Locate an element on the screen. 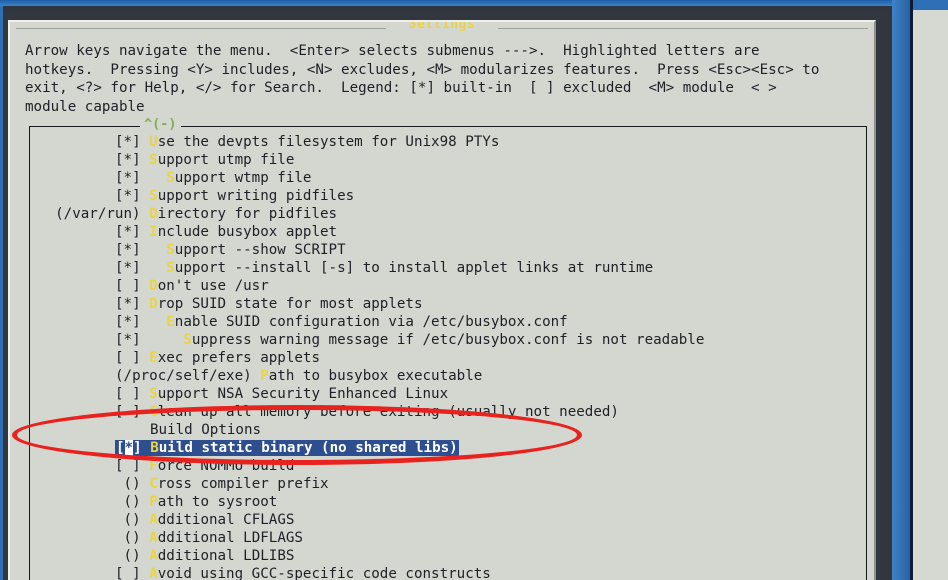  menu-row-content: () Additional LDFLAGS is located at coordinates (213, 538).